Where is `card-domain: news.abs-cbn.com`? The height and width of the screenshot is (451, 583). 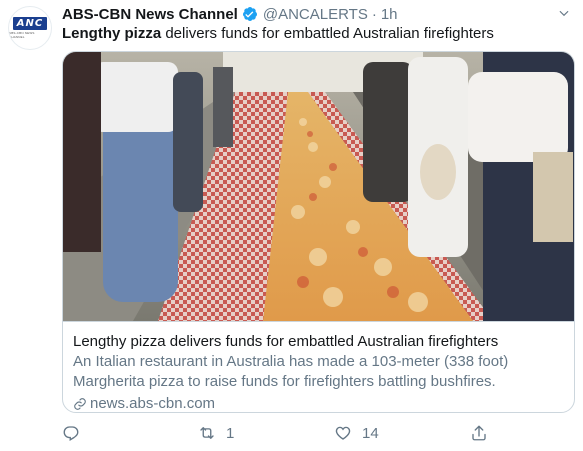 card-domain: news.abs-cbn.com is located at coordinates (319, 403).